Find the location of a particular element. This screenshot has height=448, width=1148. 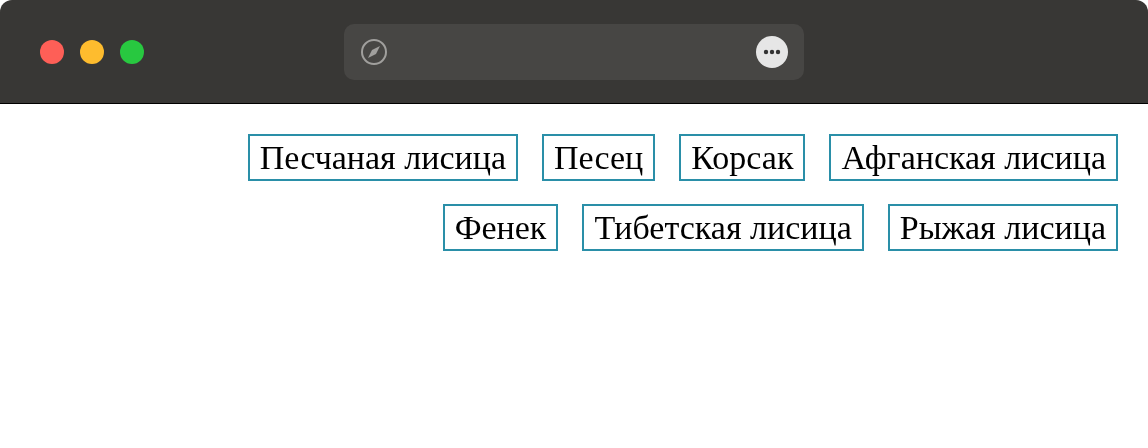

close-window-icon is located at coordinates (52, 51).